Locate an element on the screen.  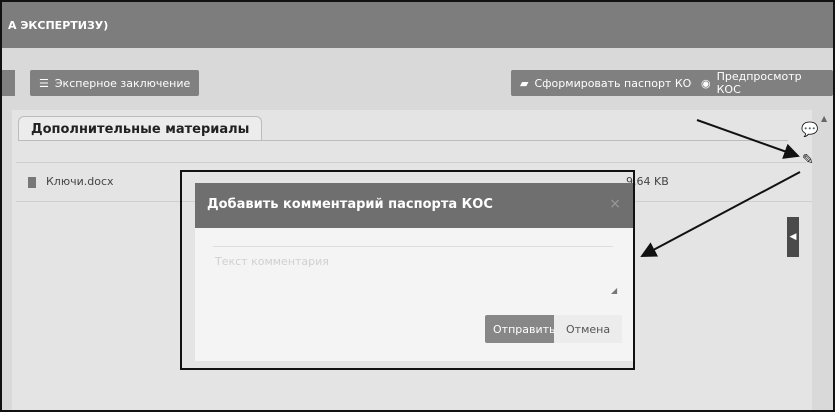
tab-label: Дополнительные материалы is located at coordinates (140, 129).